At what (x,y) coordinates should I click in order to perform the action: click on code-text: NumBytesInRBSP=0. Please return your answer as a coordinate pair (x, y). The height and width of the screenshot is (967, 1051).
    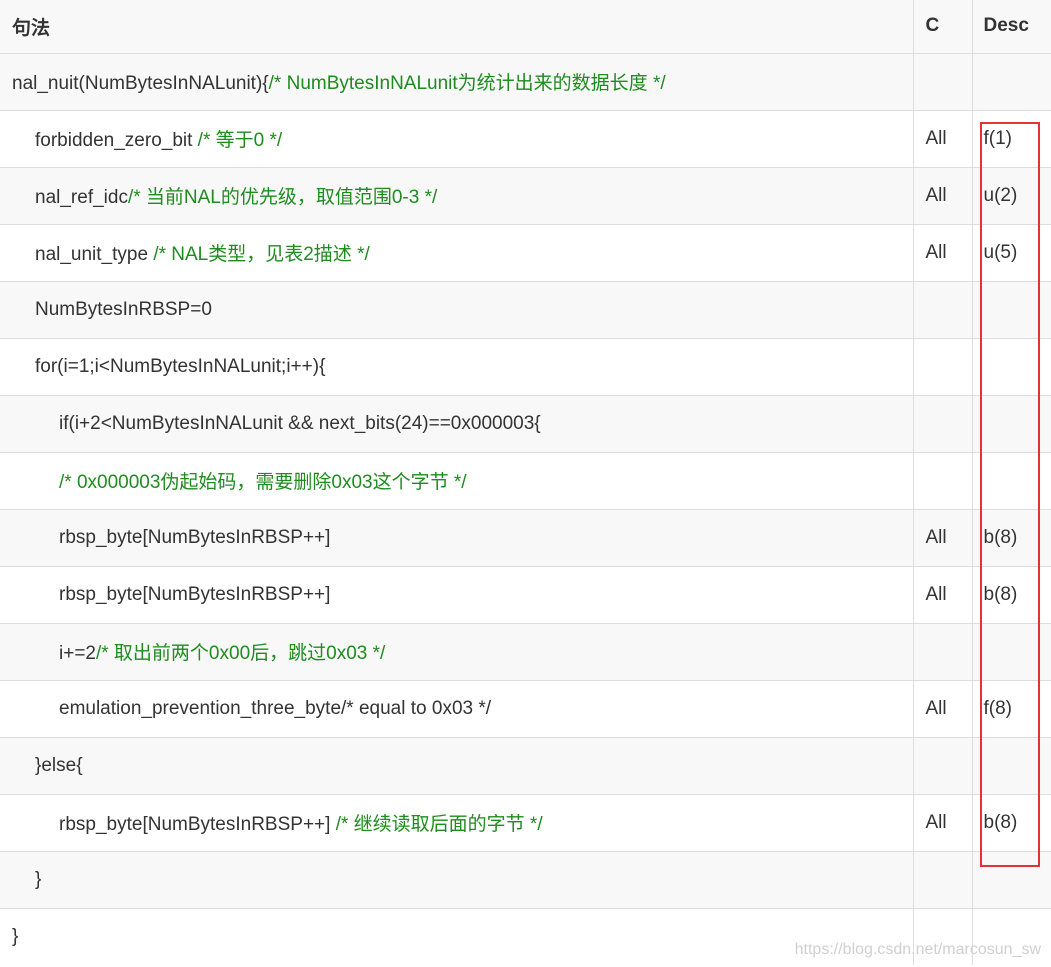
    Looking at the image, I should click on (123, 309).